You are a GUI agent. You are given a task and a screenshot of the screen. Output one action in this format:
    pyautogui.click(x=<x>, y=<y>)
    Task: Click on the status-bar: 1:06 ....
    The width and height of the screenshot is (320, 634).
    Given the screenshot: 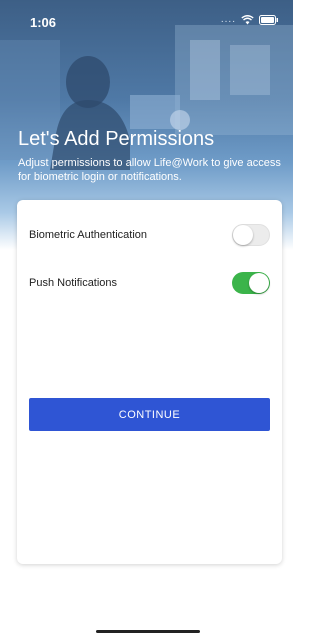 What is the action you would take?
    pyautogui.click(x=146, y=20)
    